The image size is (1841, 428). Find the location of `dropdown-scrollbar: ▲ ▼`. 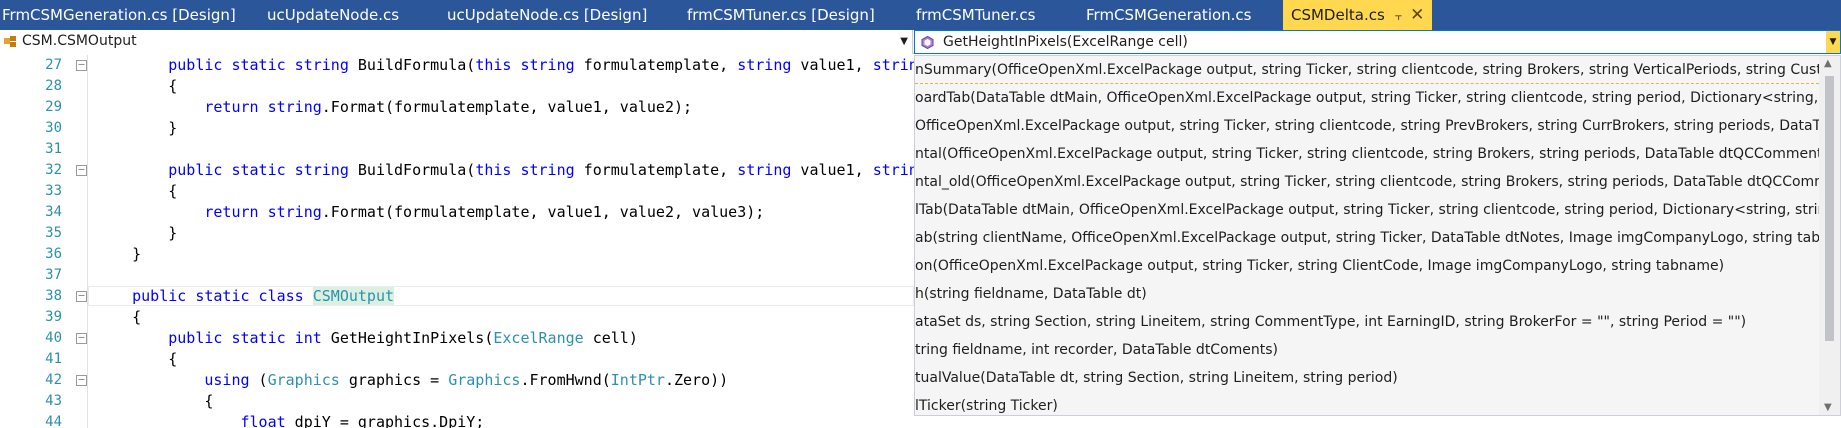

dropdown-scrollbar: ▲ ▼ is located at coordinates (1829, 235).